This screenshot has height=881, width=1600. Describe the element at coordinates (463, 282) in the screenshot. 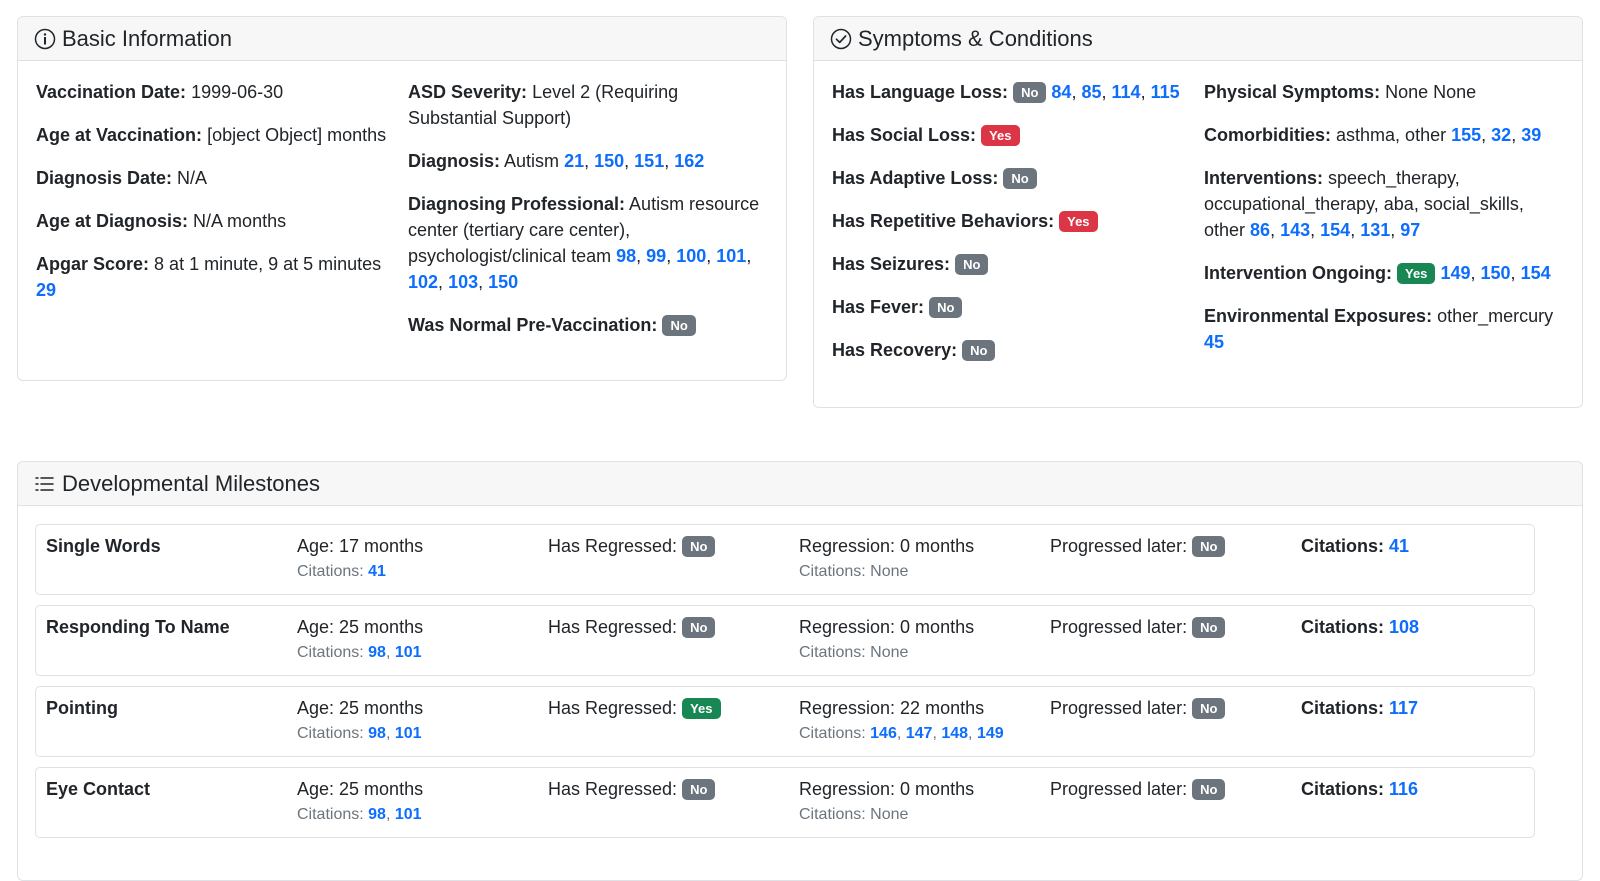

I see `citation-link: 103` at that location.